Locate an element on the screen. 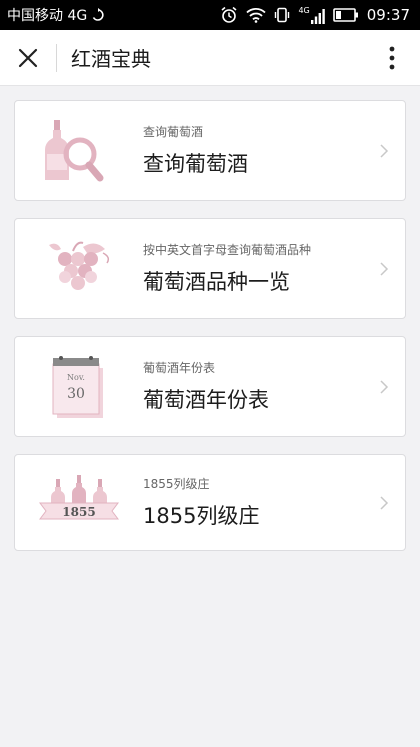  sync-icon is located at coordinates (98, 14).